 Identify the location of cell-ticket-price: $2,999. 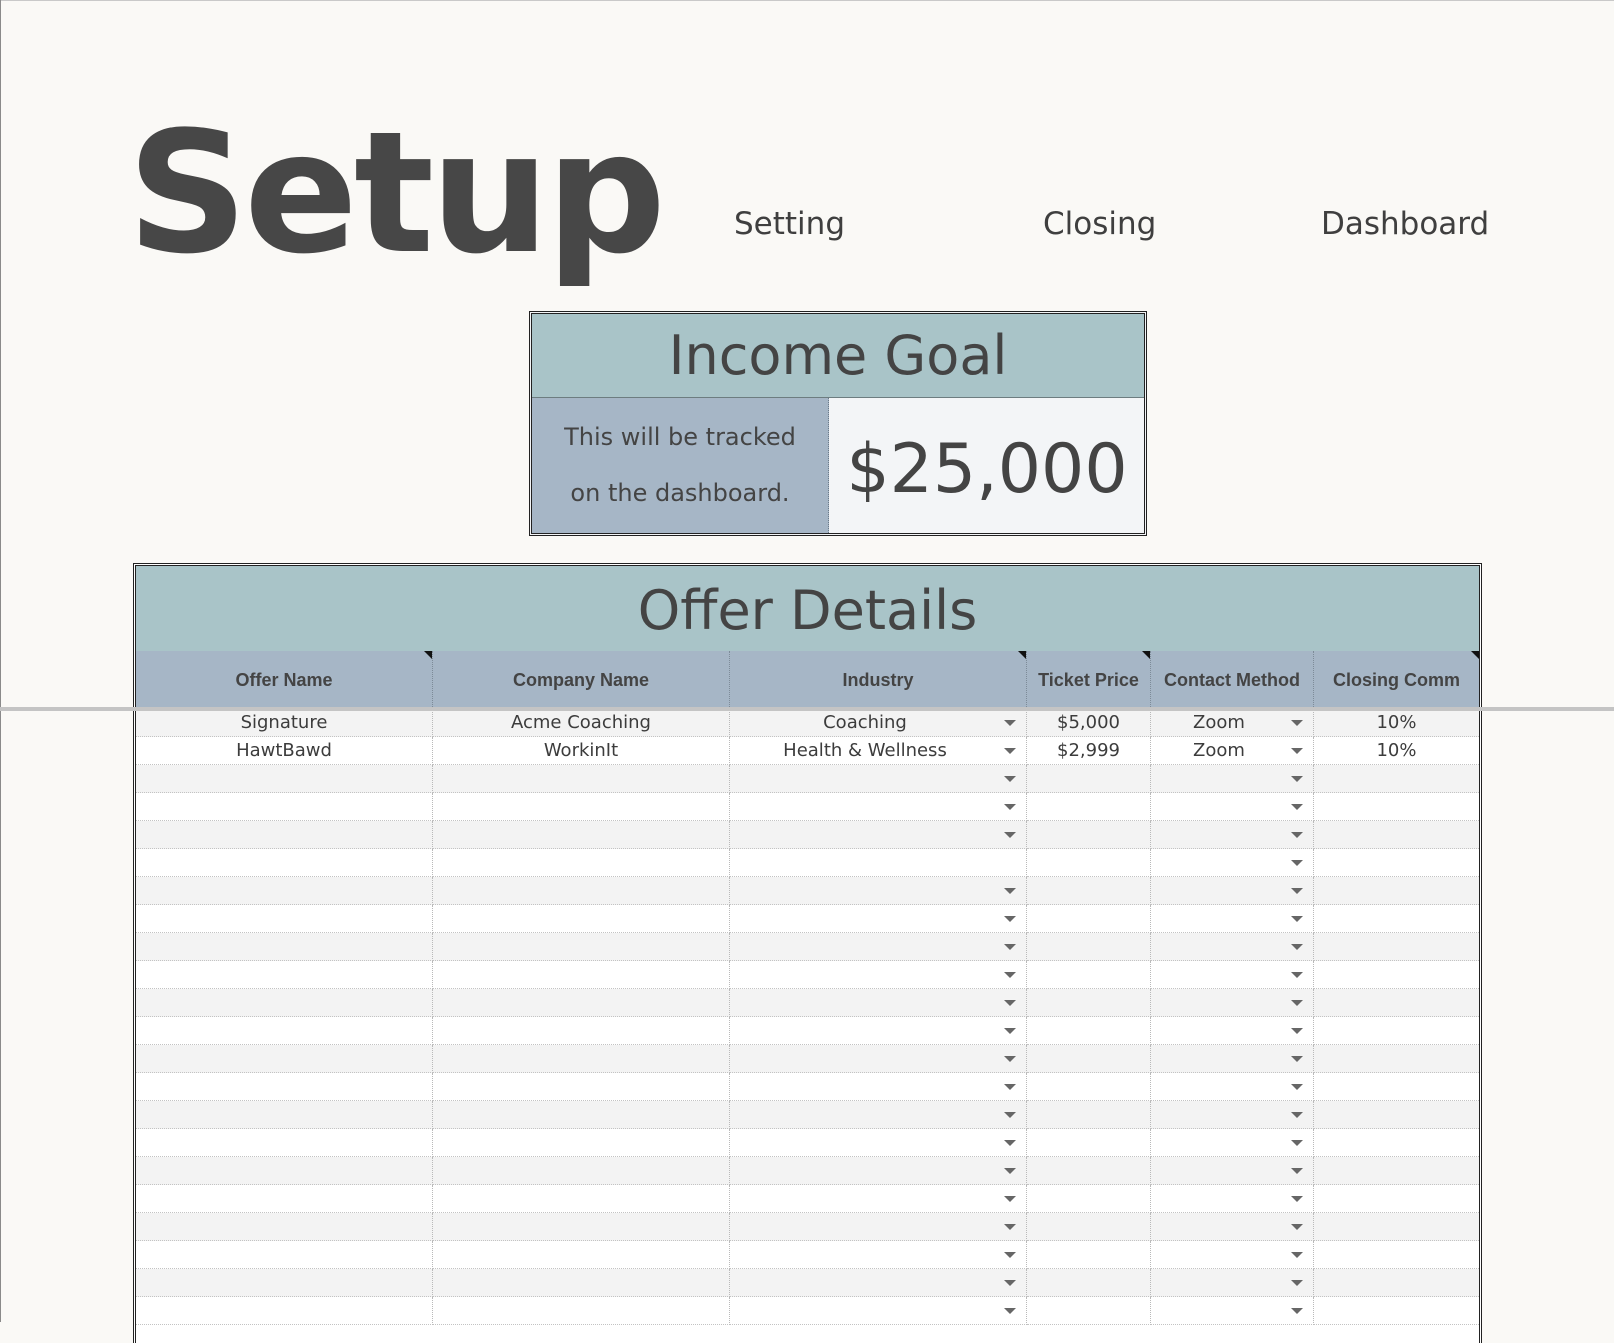
(1089, 751).